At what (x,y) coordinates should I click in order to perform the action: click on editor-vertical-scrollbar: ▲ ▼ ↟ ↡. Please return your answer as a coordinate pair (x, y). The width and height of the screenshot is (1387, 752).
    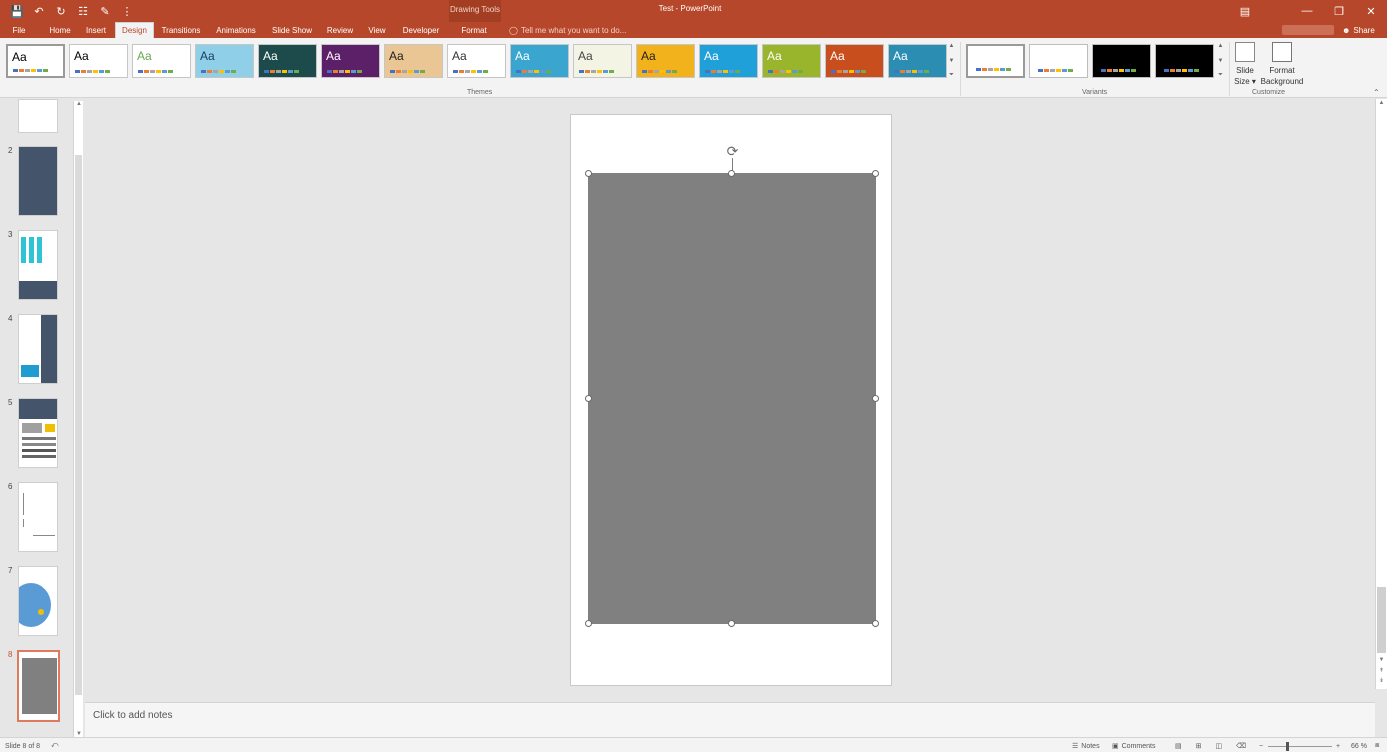
    Looking at the image, I should click on (1381, 394).